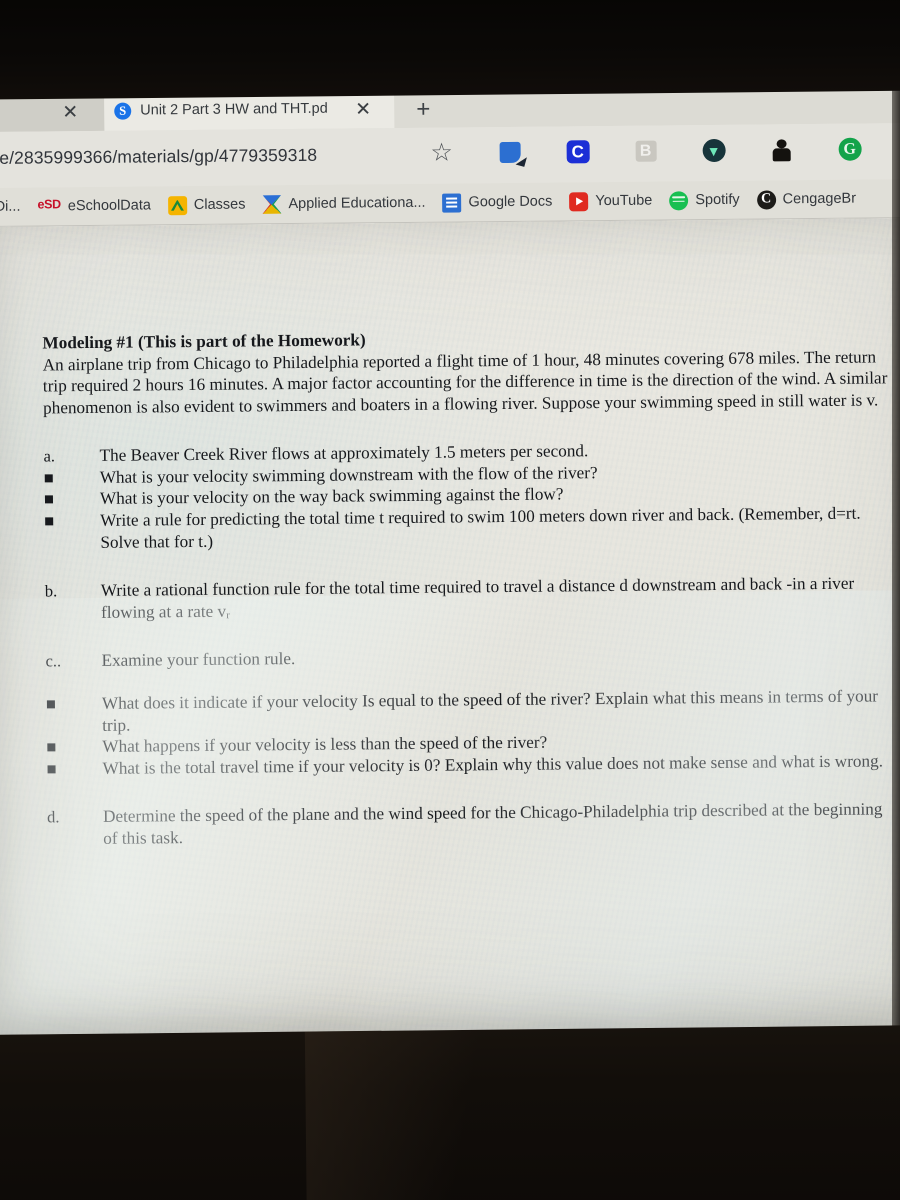  I want to click on google-docs-offline-icon, so click(510, 152).